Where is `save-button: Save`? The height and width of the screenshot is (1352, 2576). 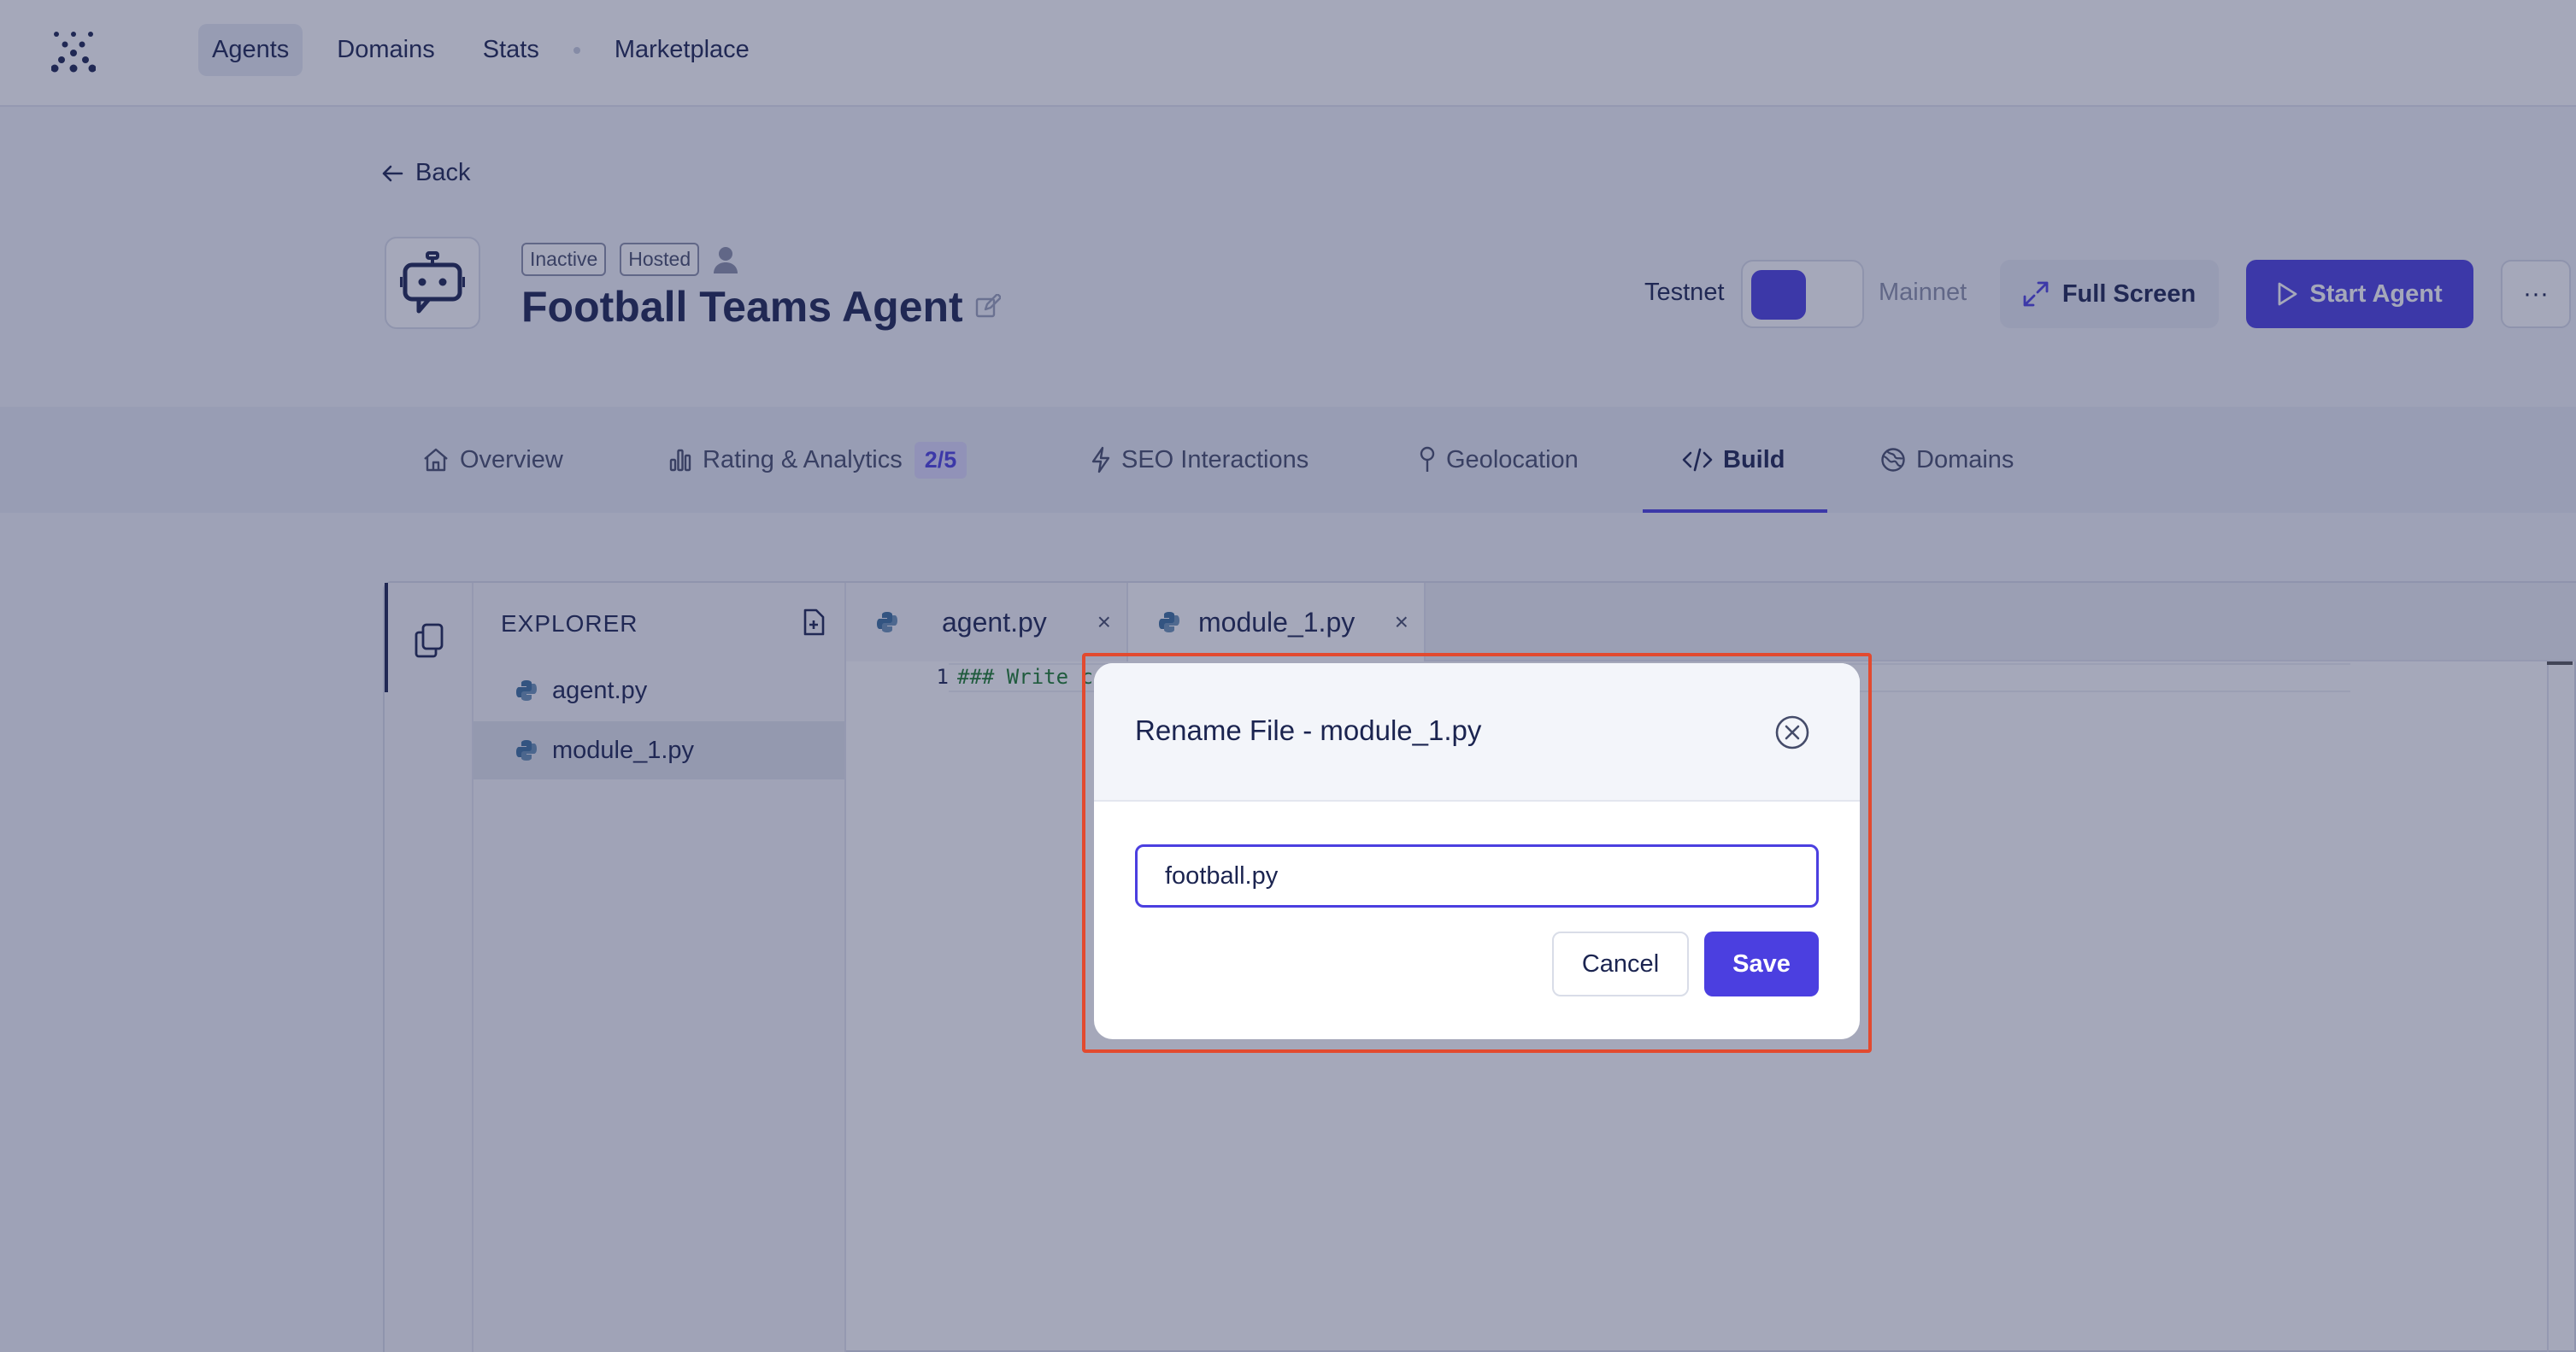 save-button: Save is located at coordinates (1761, 964).